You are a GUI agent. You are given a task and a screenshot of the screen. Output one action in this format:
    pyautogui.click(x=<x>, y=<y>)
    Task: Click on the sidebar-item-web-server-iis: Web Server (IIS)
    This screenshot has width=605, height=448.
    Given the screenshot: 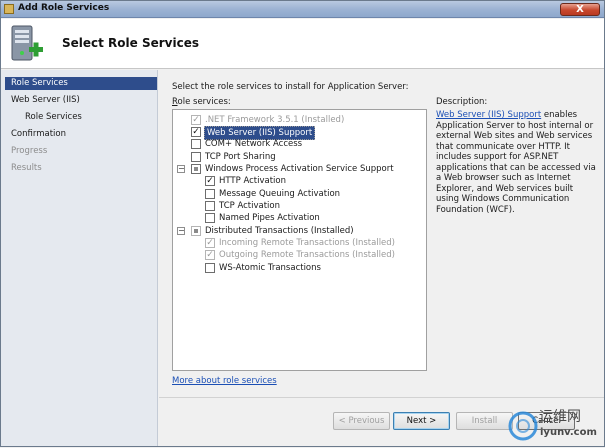 What is the action you would take?
    pyautogui.click(x=81, y=100)
    